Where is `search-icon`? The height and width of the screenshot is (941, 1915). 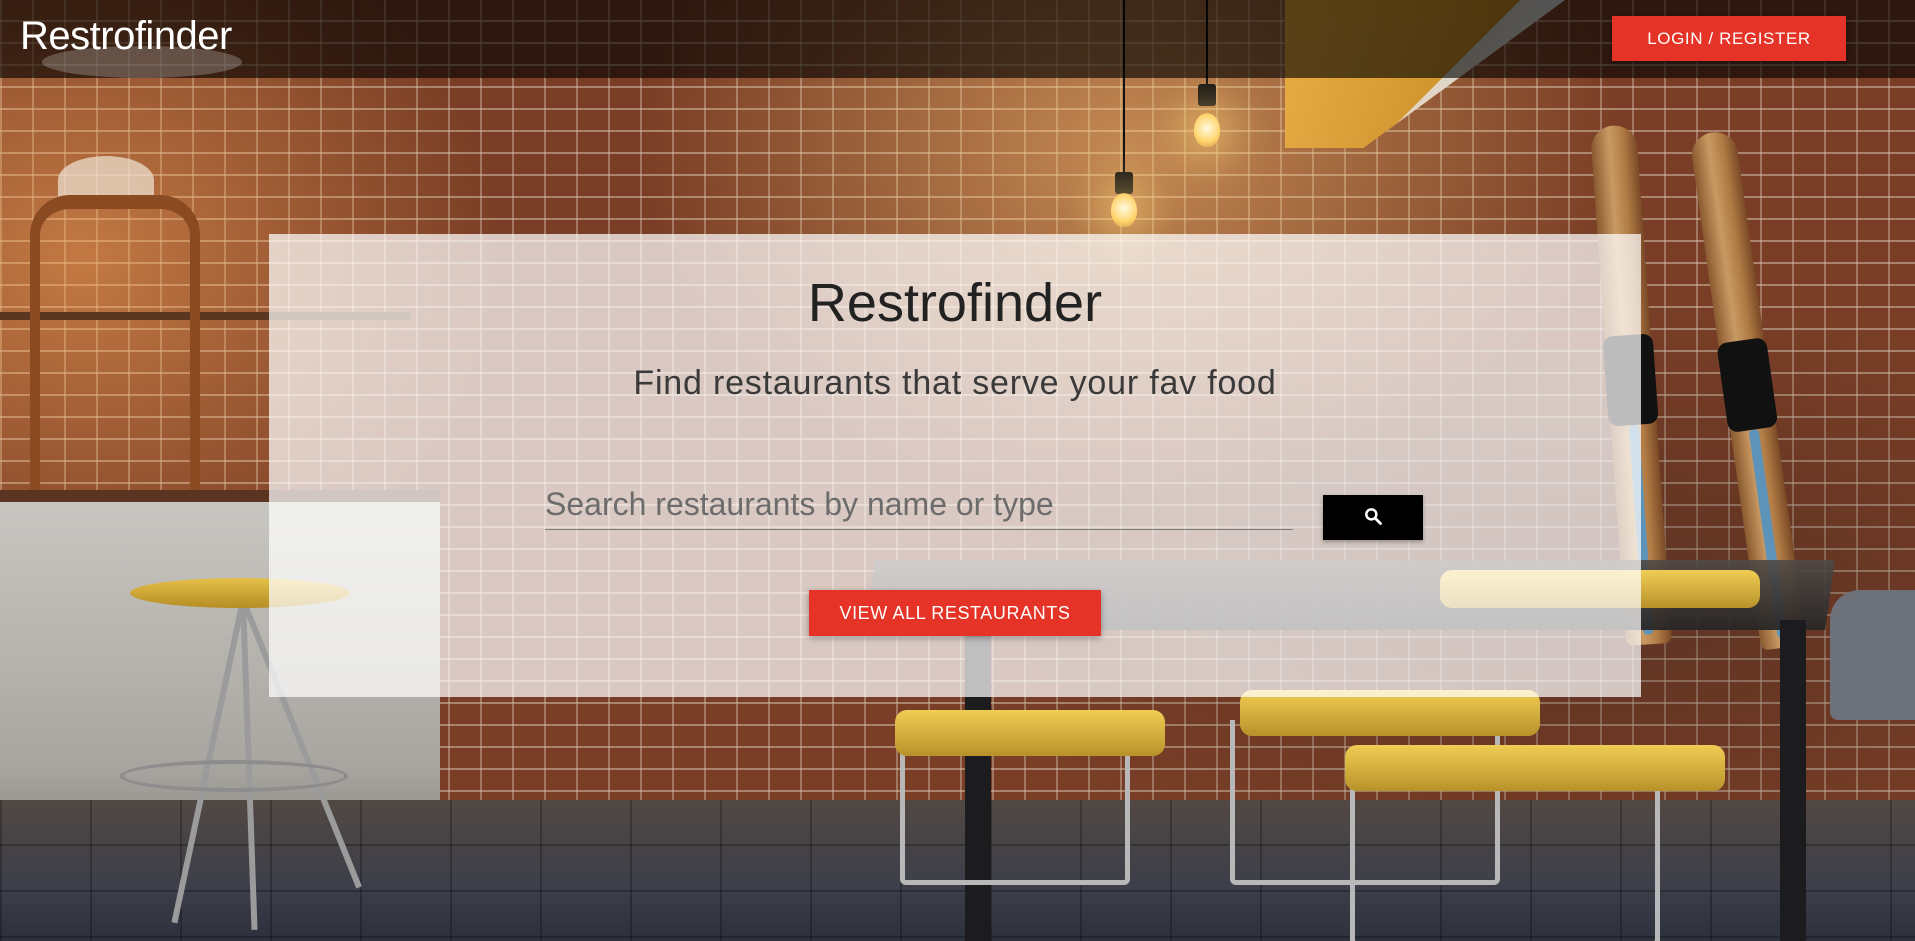 search-icon is located at coordinates (1373, 517).